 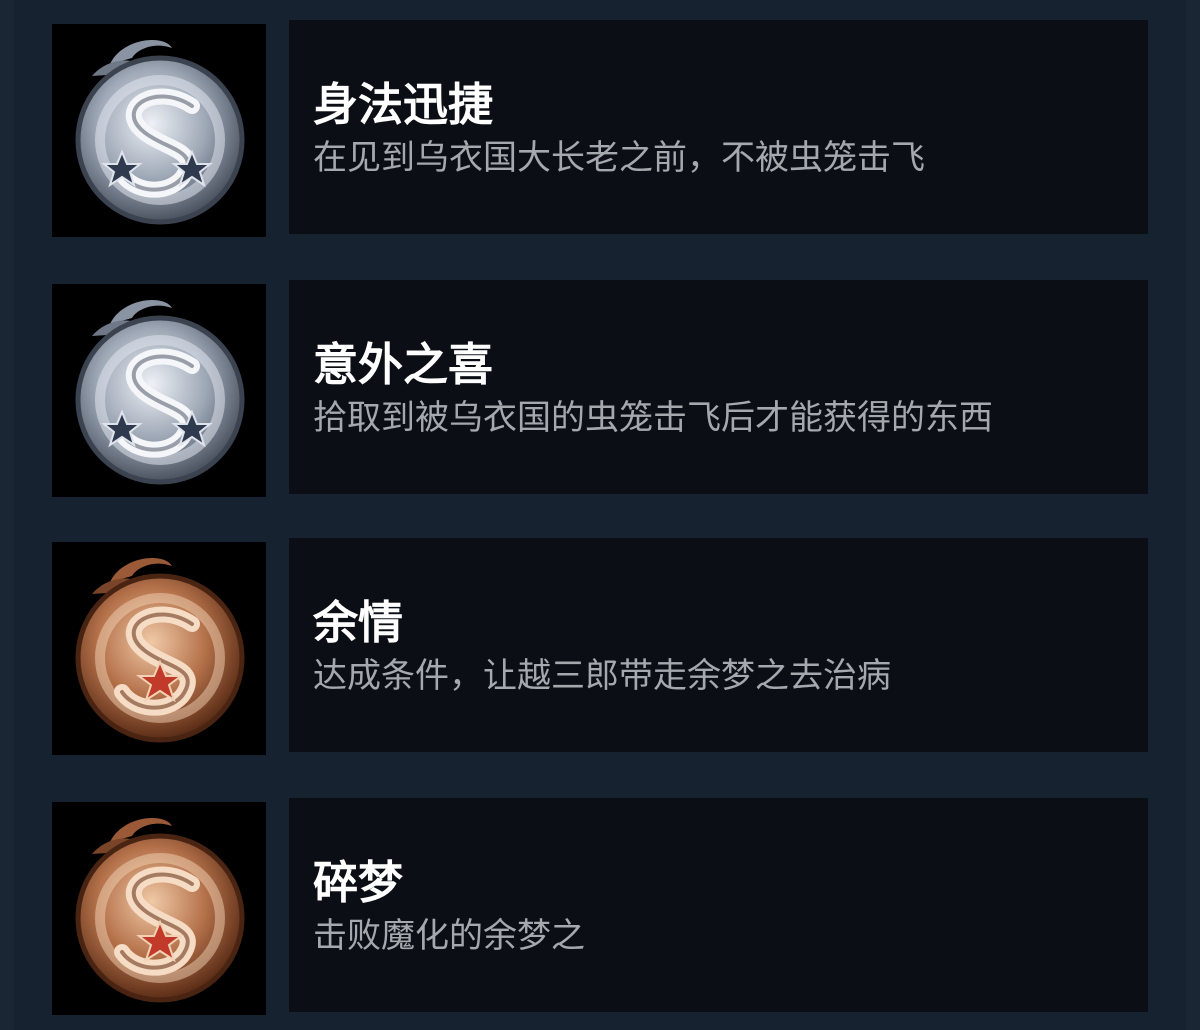 I want to click on achievement-description: 击败魔化的余梦之, so click(x=449, y=936).